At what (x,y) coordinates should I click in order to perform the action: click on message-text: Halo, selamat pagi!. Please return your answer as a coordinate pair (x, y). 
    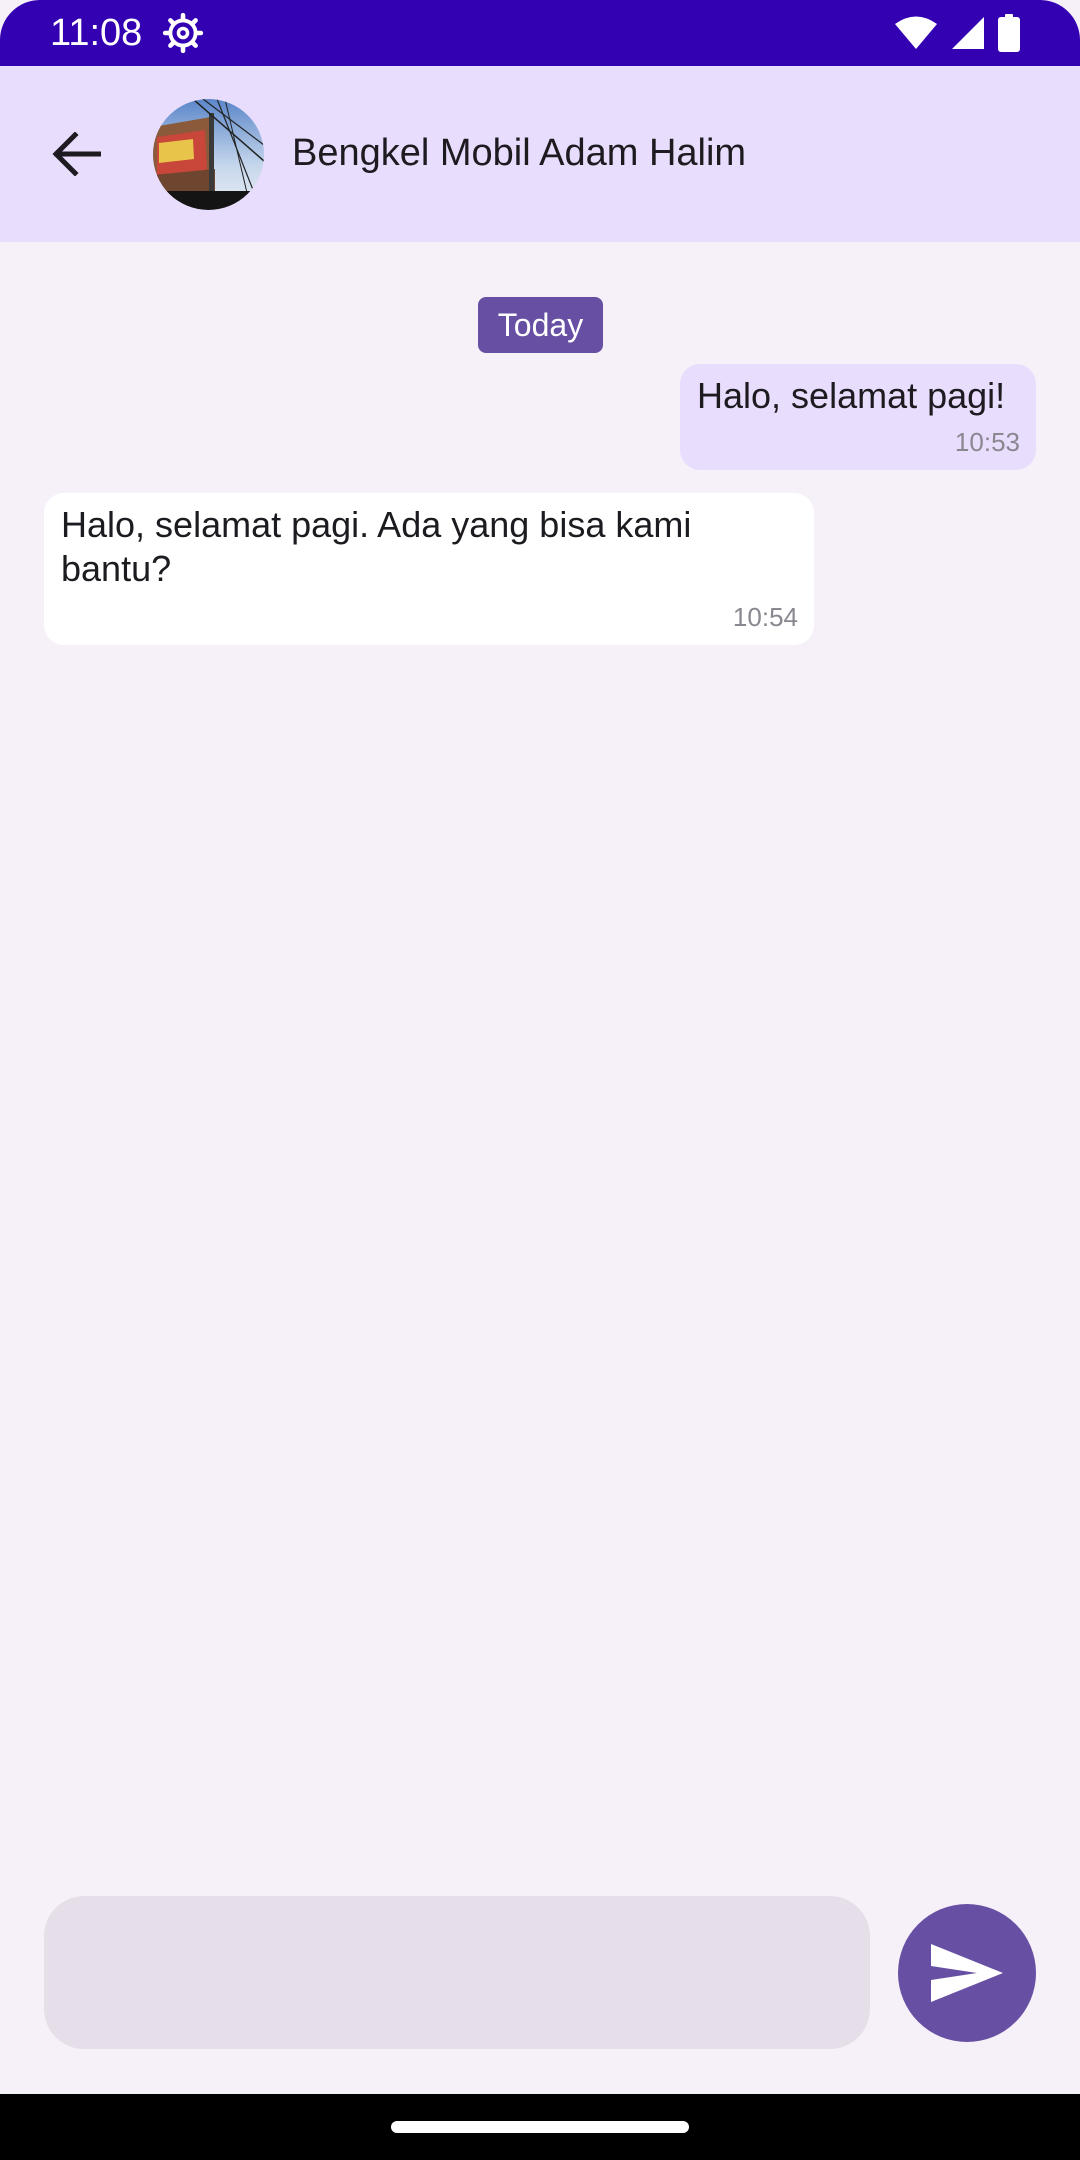
    Looking at the image, I should click on (851, 395).